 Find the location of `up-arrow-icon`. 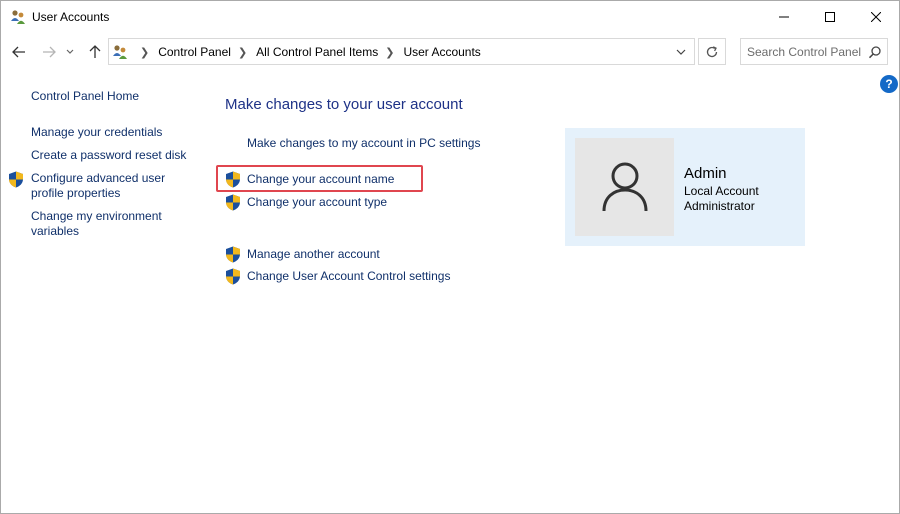

up-arrow-icon is located at coordinates (95, 51).